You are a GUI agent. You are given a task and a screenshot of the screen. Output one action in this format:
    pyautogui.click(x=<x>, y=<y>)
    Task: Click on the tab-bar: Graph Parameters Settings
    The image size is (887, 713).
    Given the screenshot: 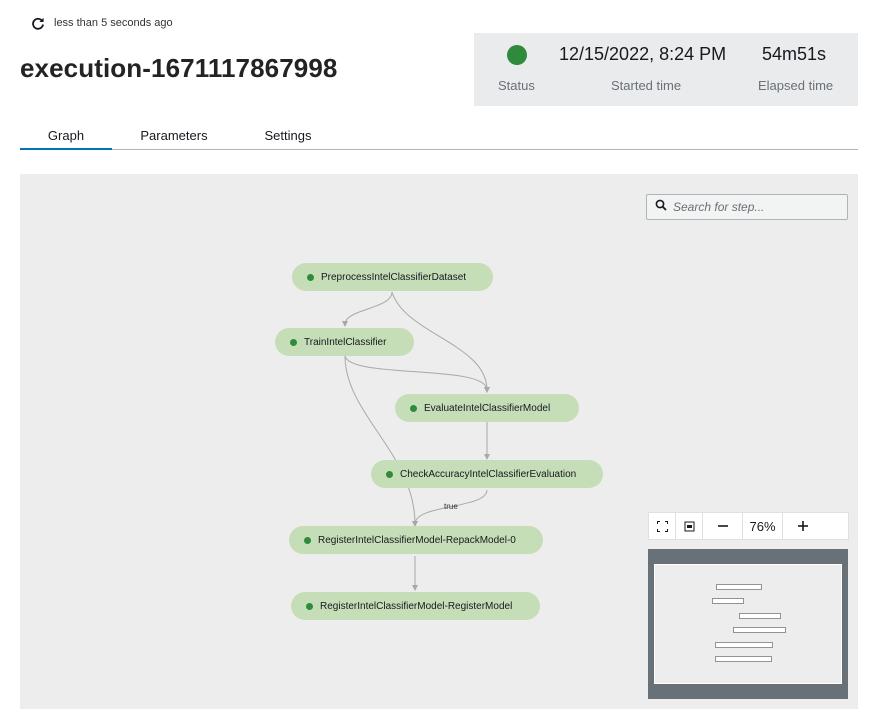 What is the action you would take?
    pyautogui.click(x=439, y=136)
    